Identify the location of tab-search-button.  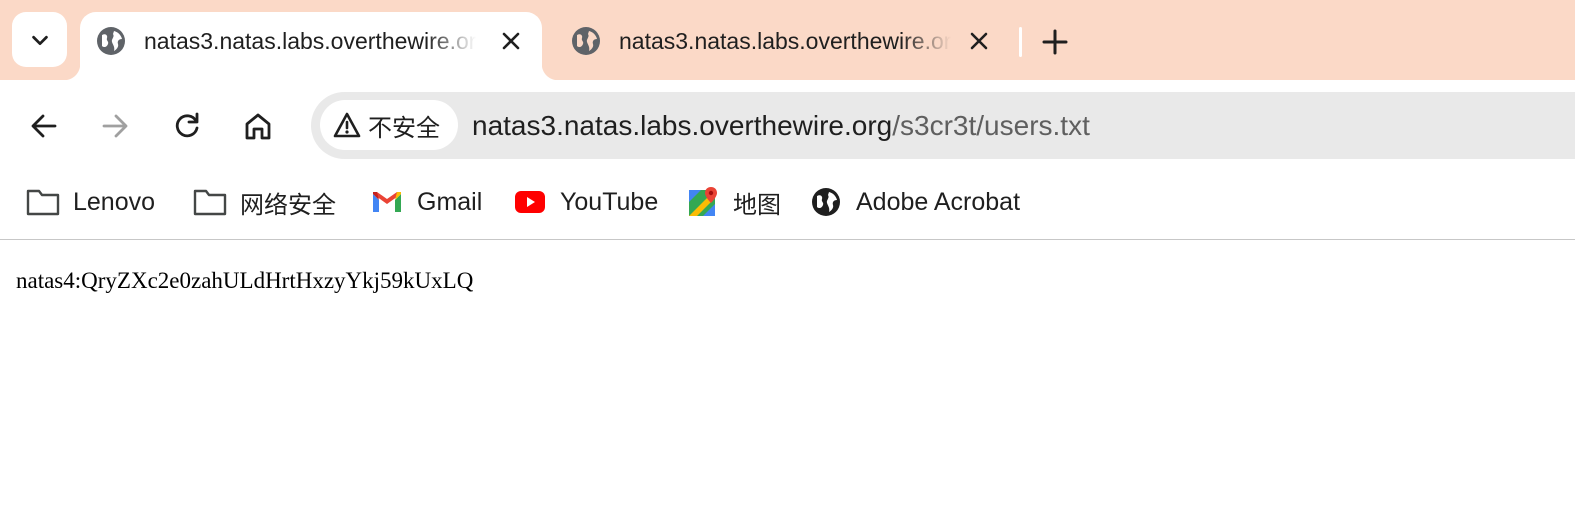
(39, 39).